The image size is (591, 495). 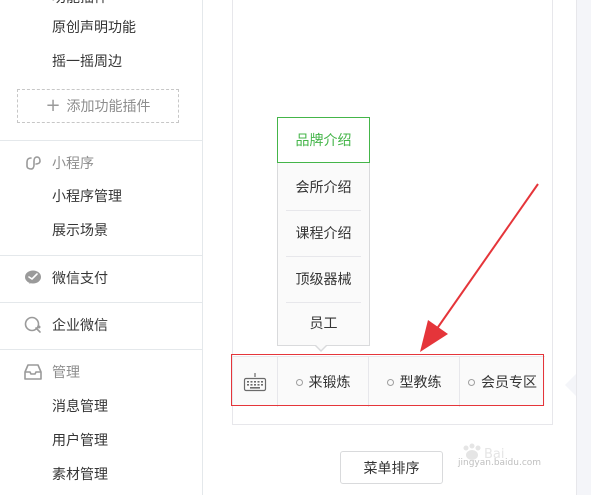 I want to click on annotation-arrow-icon, so click(x=479, y=267).